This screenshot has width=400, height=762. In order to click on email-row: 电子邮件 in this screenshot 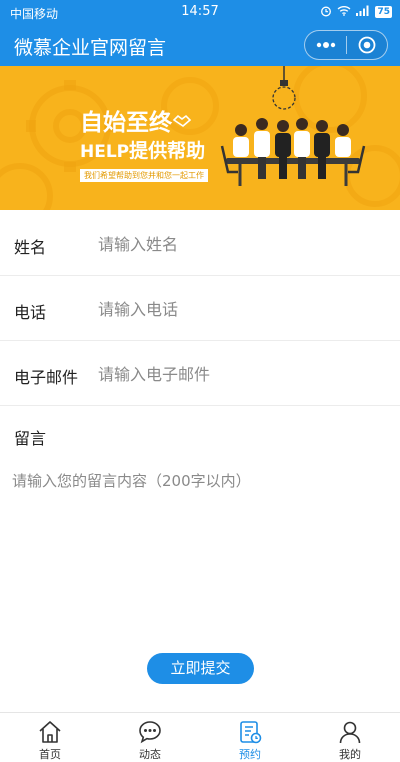, I will do `click(200, 374)`.